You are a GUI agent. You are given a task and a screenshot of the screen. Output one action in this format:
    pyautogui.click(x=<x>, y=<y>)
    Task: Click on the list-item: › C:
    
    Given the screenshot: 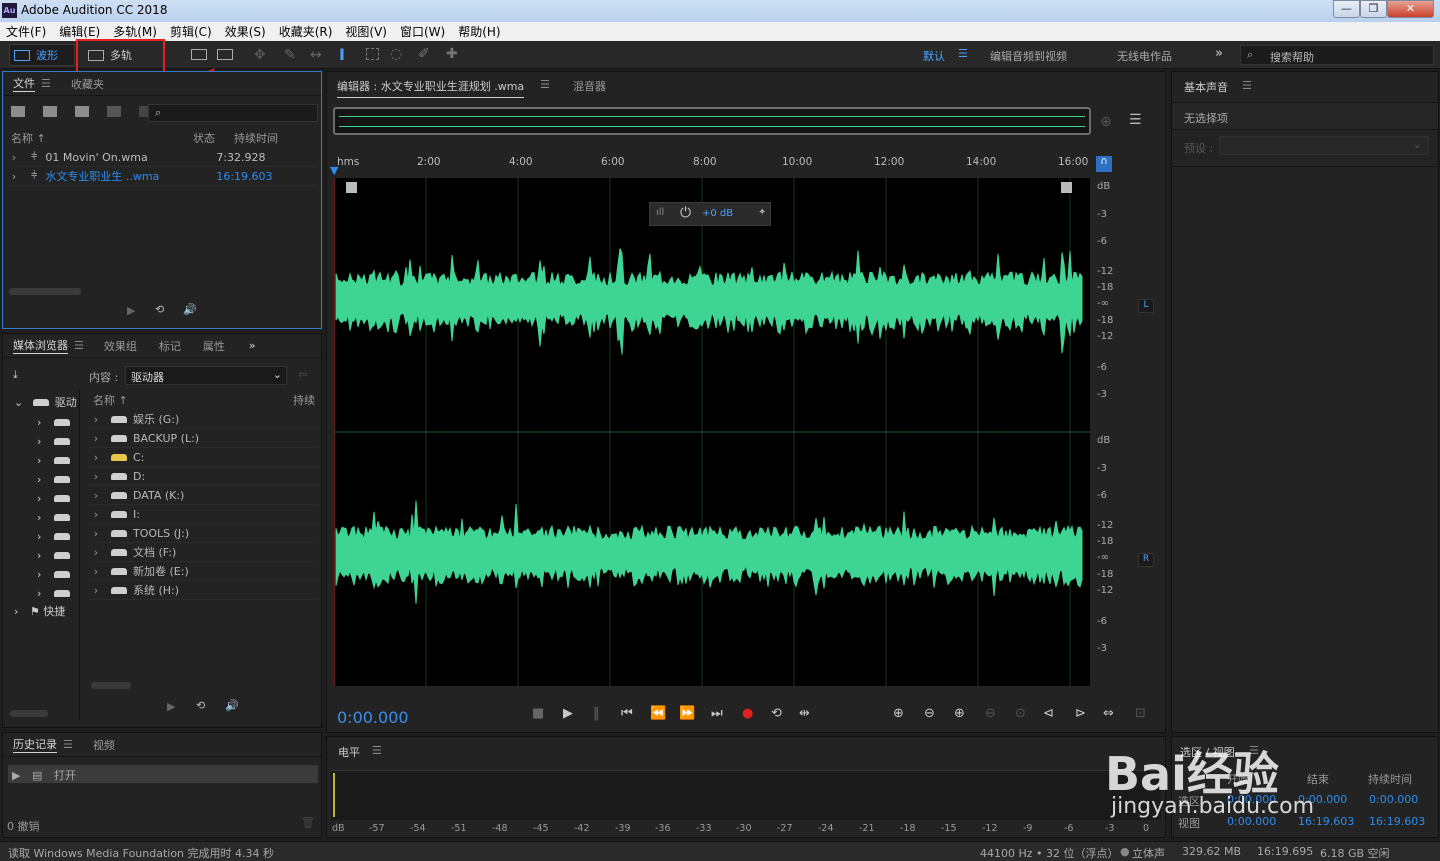 What is the action you would take?
    pyautogui.click(x=204, y=457)
    